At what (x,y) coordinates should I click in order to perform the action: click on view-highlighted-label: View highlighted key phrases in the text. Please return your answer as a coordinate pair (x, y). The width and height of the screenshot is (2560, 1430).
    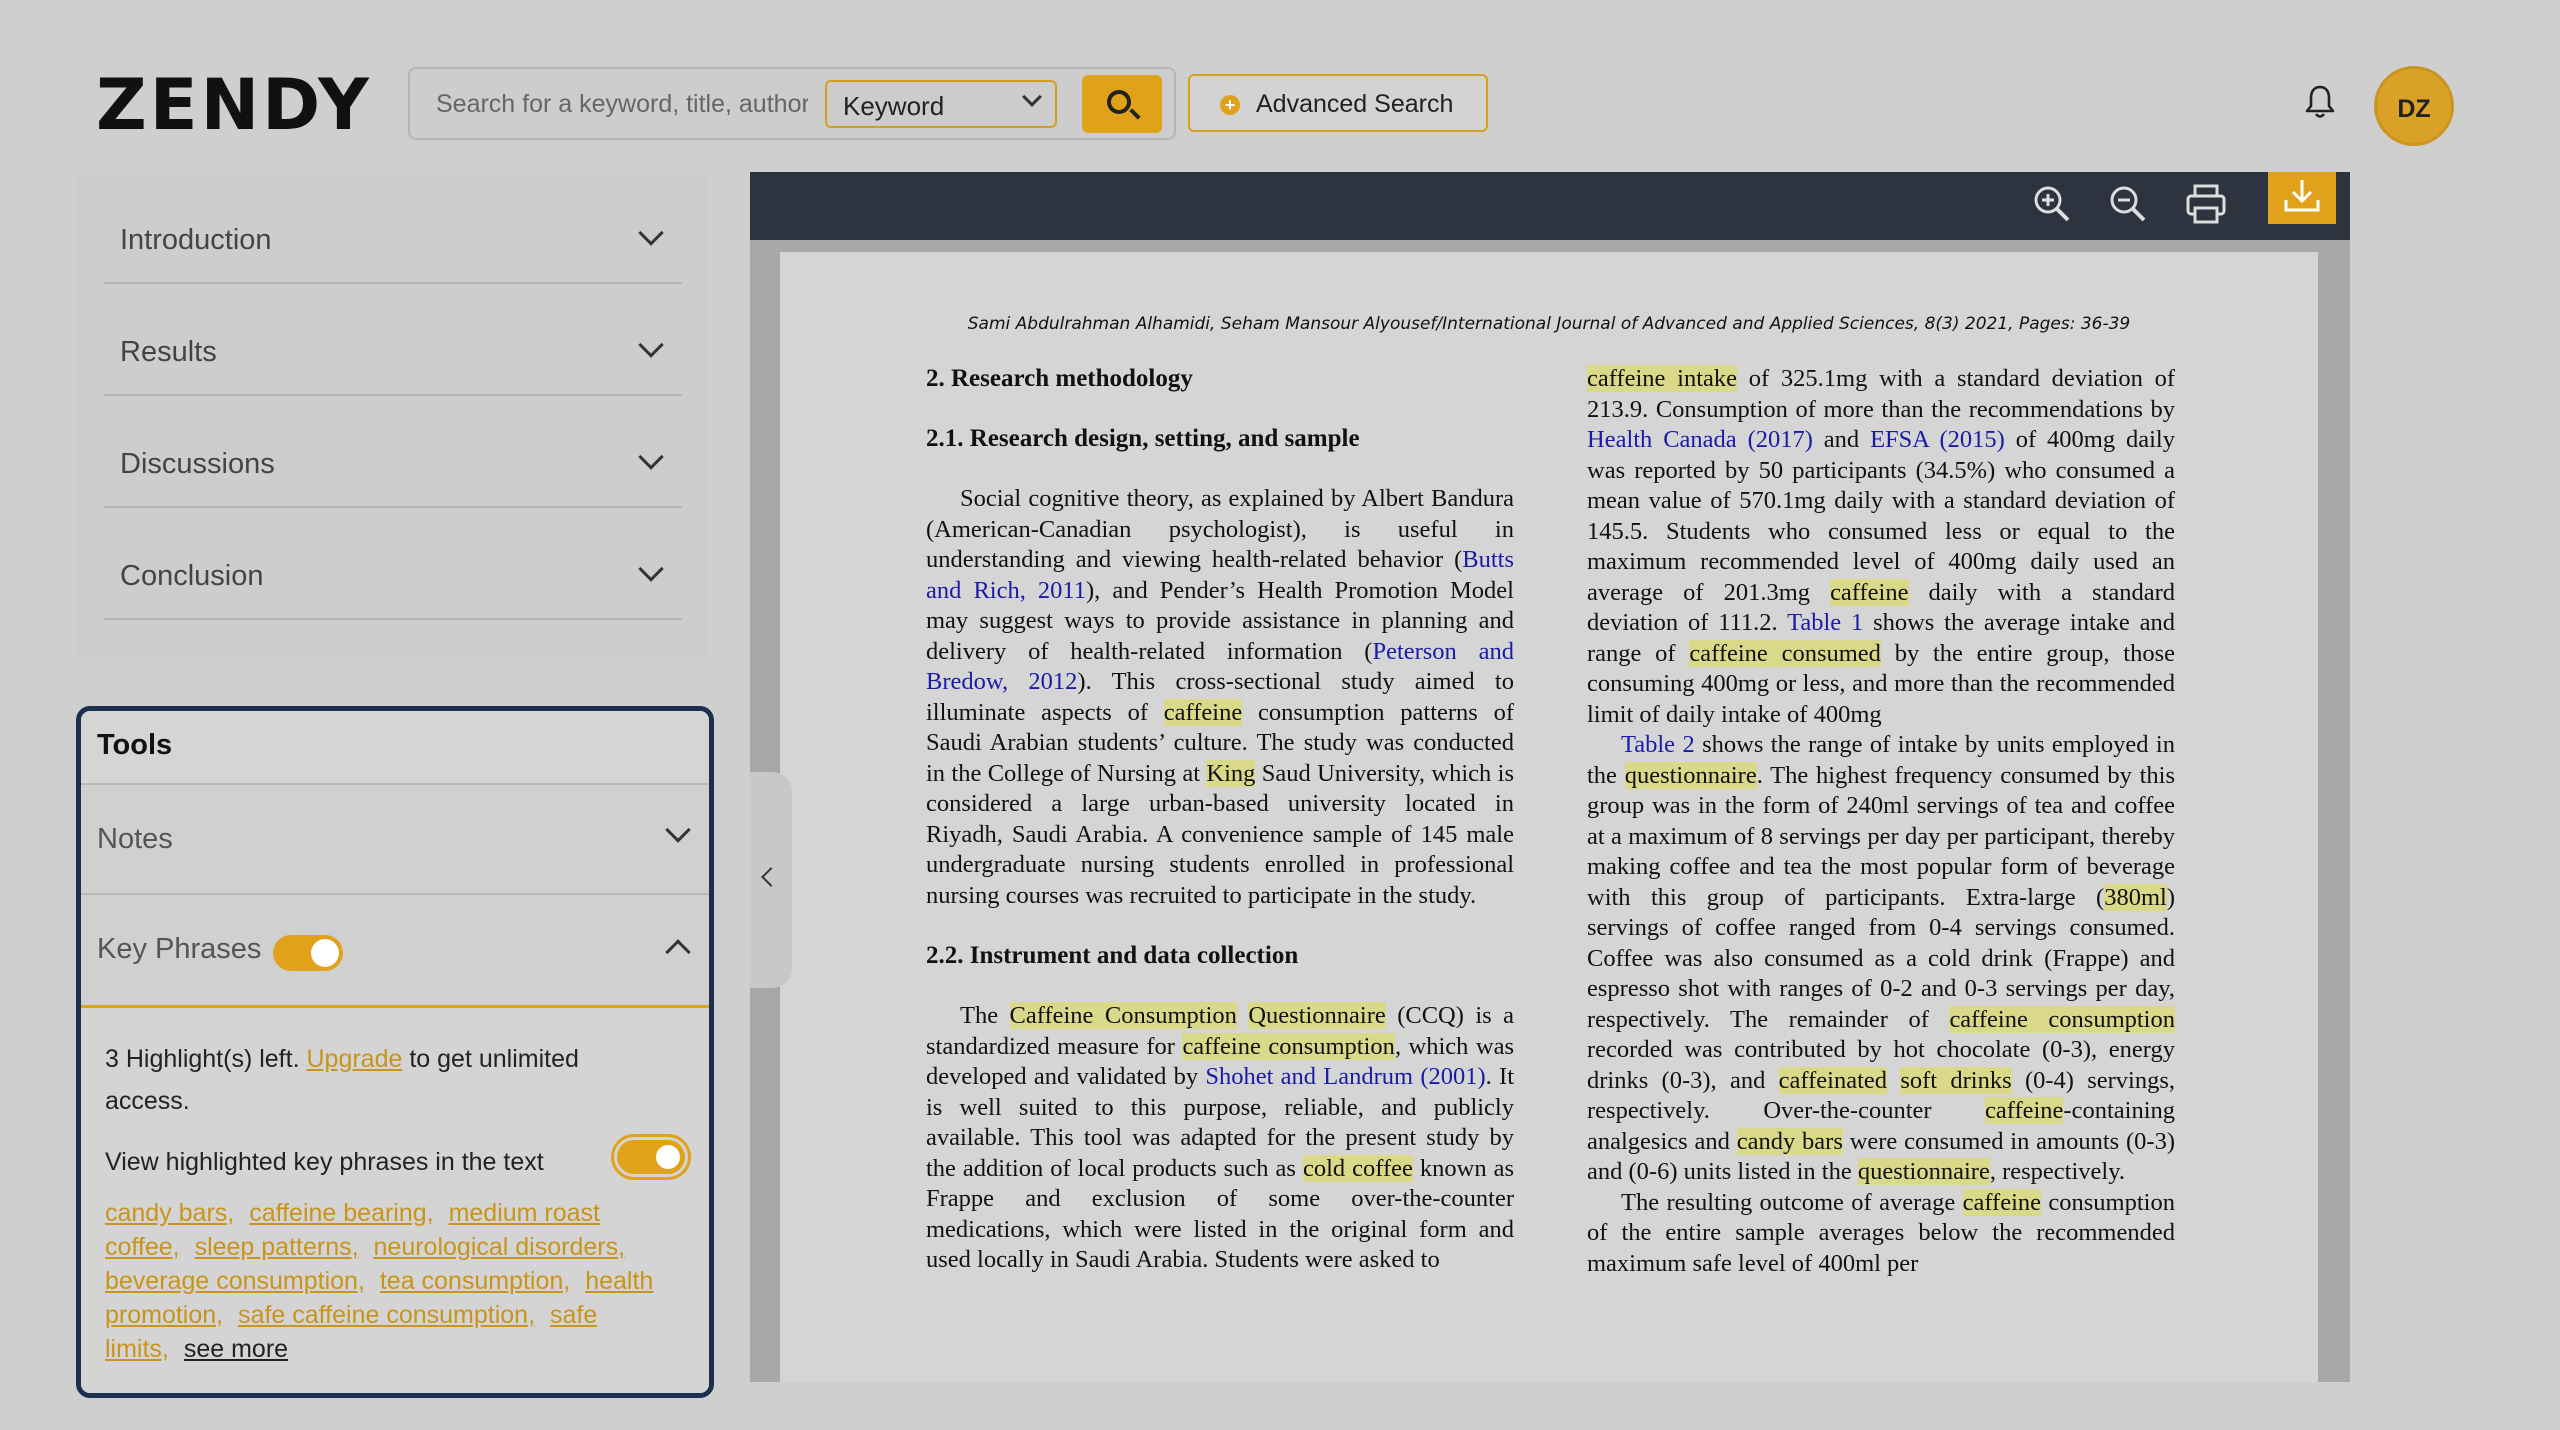
    Looking at the image, I should click on (324, 1162).